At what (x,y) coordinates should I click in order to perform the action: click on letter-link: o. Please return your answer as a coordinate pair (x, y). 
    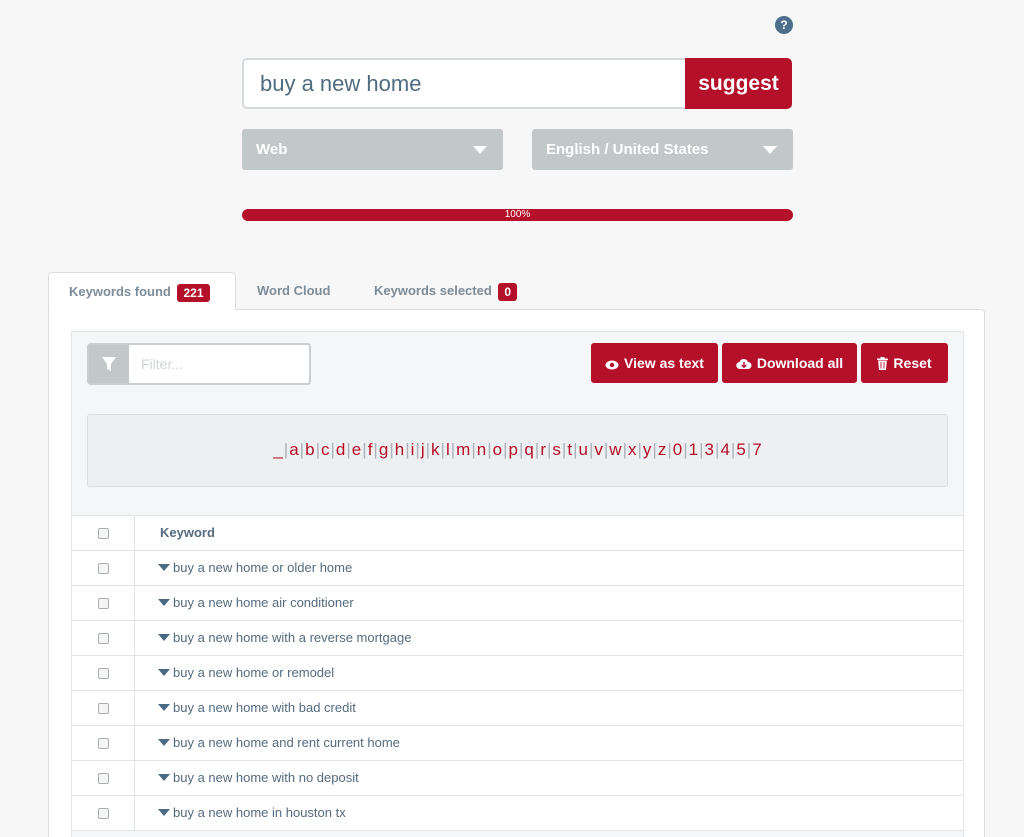
    Looking at the image, I should click on (497, 449).